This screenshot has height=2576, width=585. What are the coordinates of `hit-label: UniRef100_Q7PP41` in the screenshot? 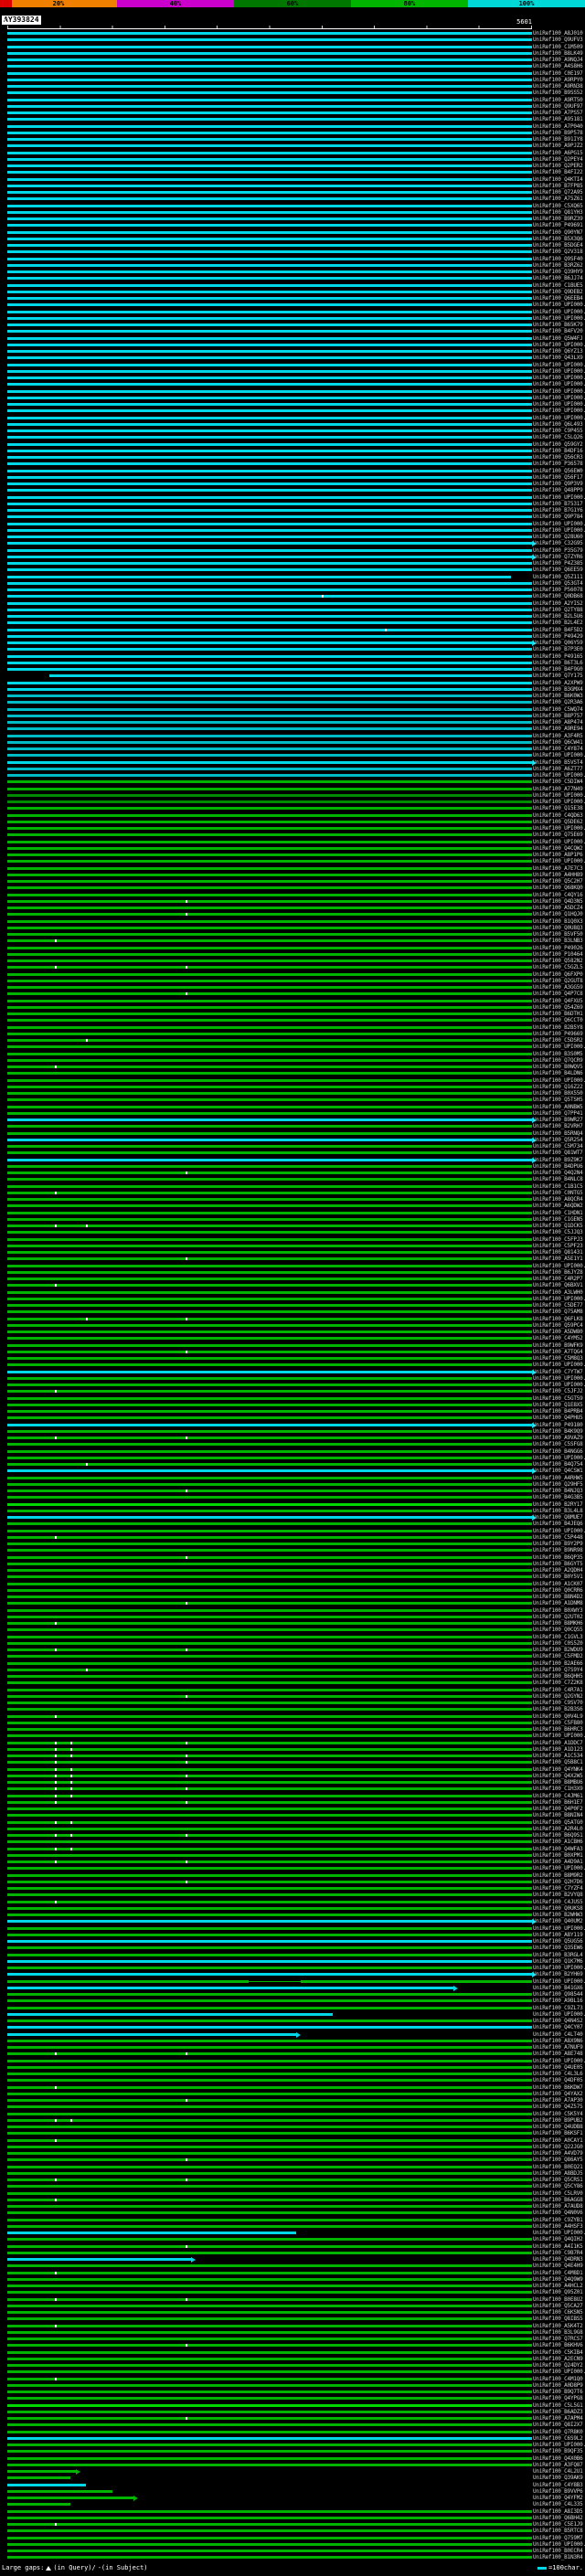 It's located at (559, 1113).